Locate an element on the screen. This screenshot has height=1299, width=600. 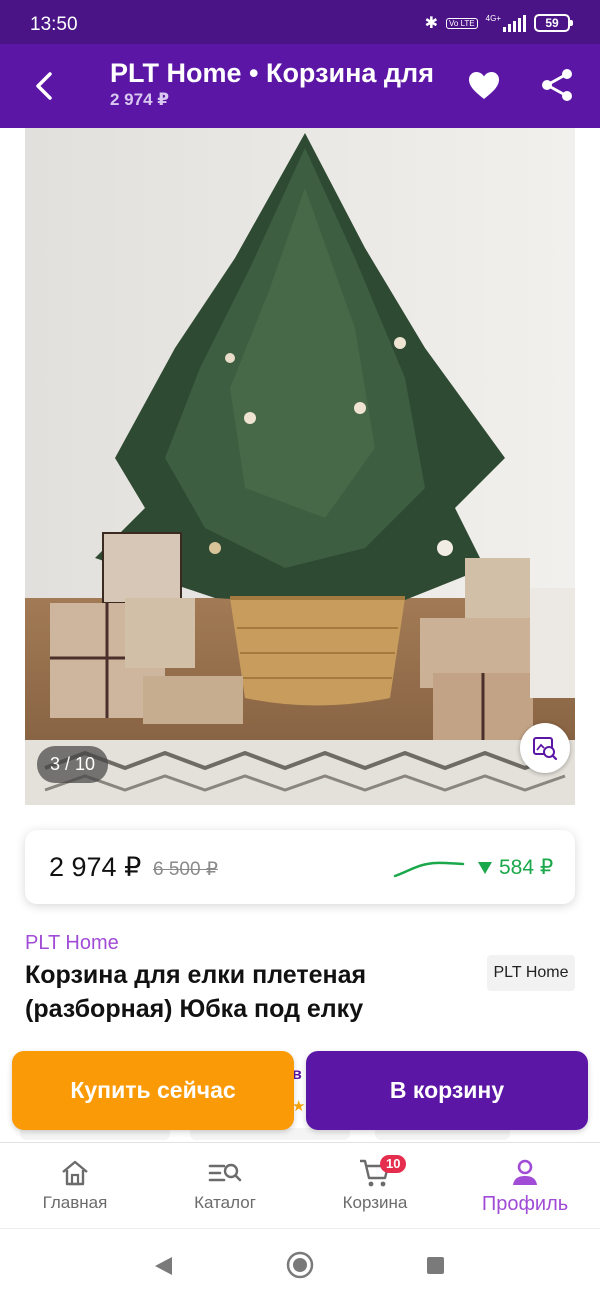
buy-now-button: Купить сейчас is located at coordinates (153, 1090).